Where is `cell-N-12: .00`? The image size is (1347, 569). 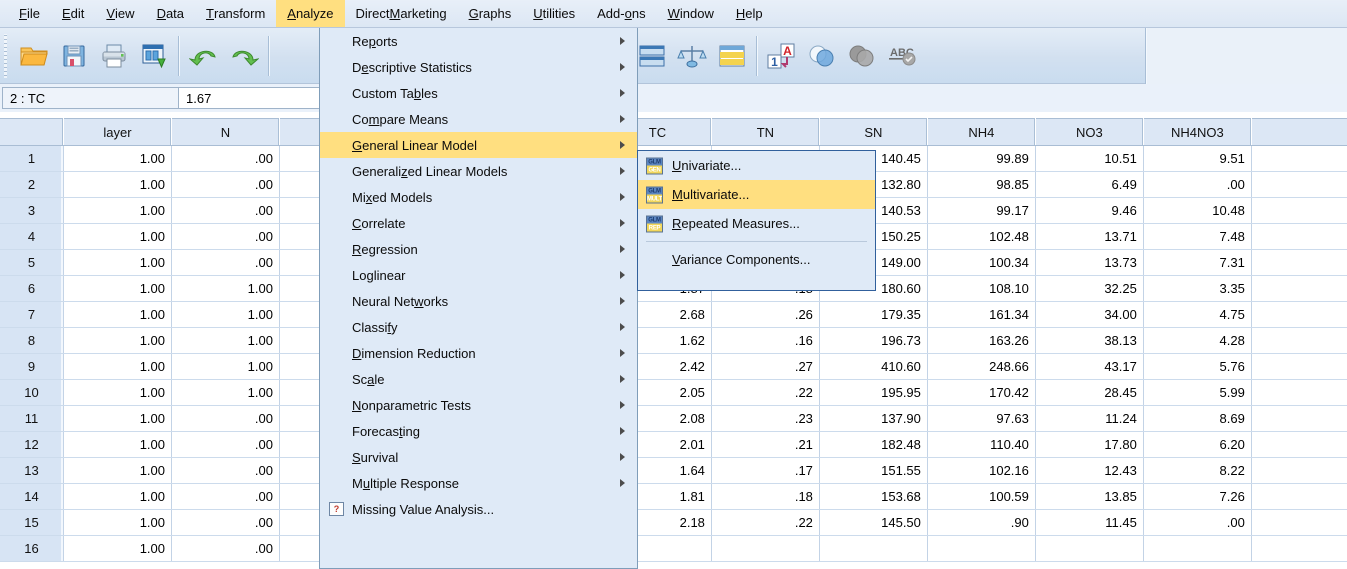
cell-N-12: .00 is located at coordinates (225, 444).